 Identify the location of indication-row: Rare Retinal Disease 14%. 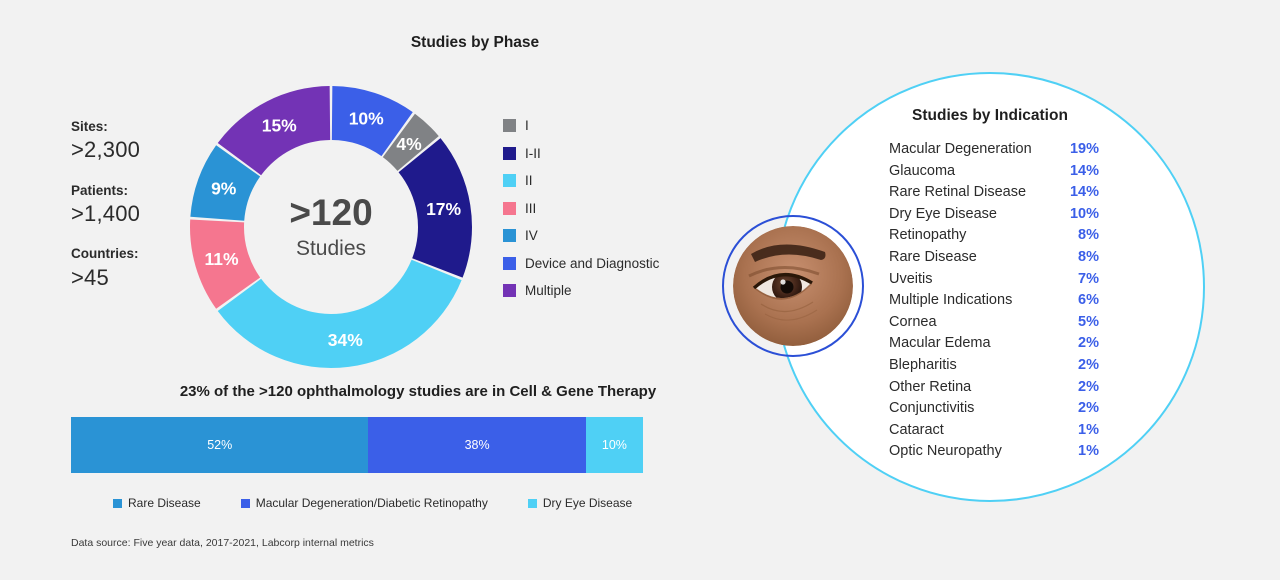
(994, 195).